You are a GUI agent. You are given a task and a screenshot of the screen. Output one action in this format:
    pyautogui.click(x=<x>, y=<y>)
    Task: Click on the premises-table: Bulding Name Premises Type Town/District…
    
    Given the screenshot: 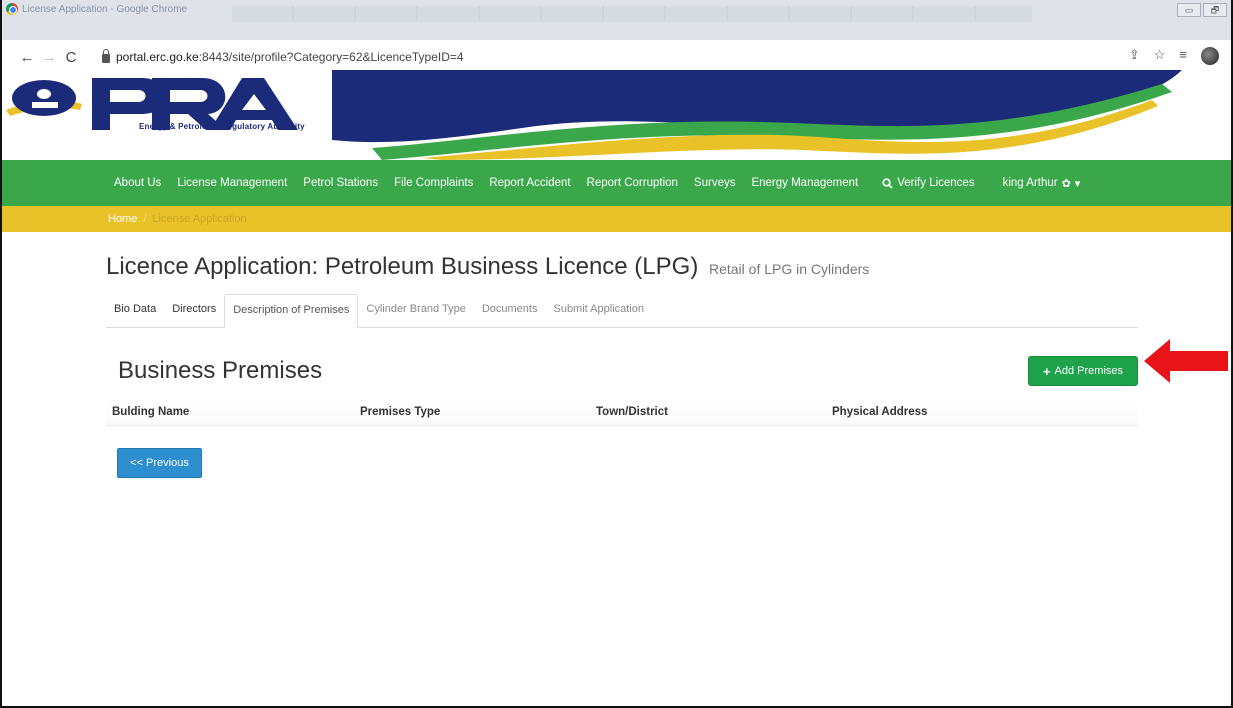 What is the action you would take?
    pyautogui.click(x=622, y=412)
    